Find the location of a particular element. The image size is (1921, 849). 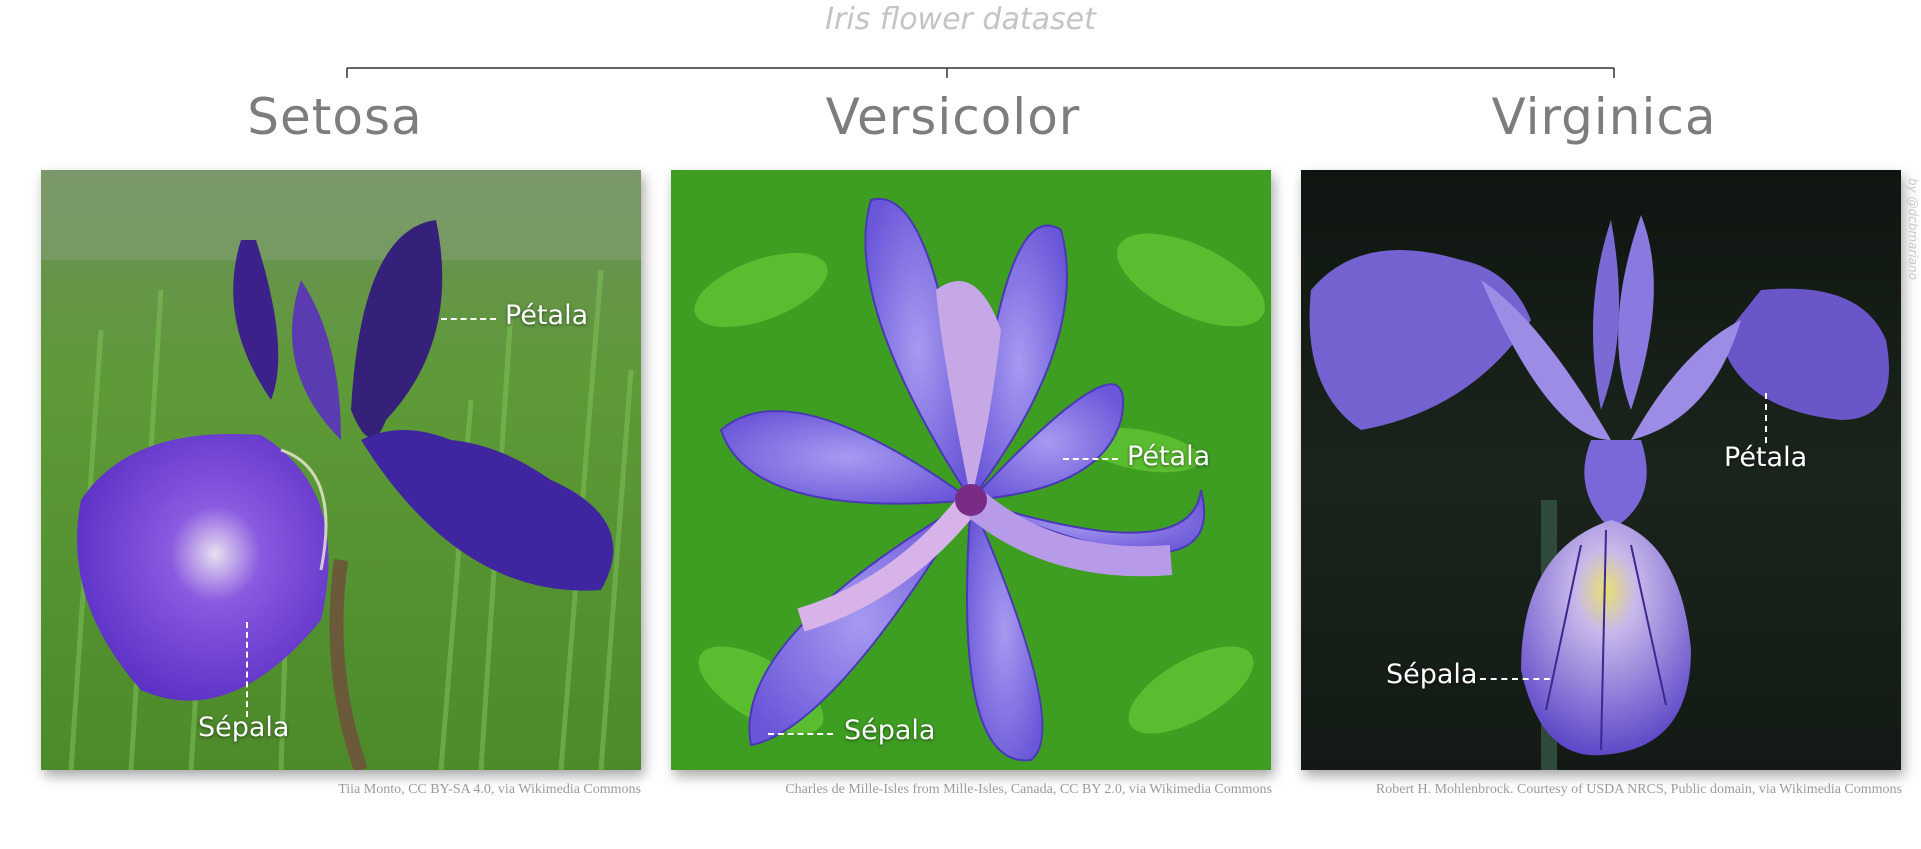

setosa-sepal-label: Sépala is located at coordinates (244, 727).